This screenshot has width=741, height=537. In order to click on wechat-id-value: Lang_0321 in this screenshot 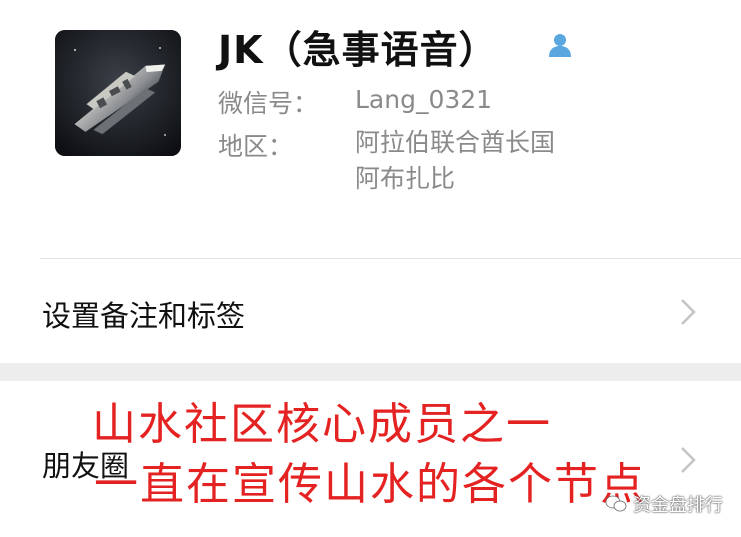, I will do `click(424, 99)`.